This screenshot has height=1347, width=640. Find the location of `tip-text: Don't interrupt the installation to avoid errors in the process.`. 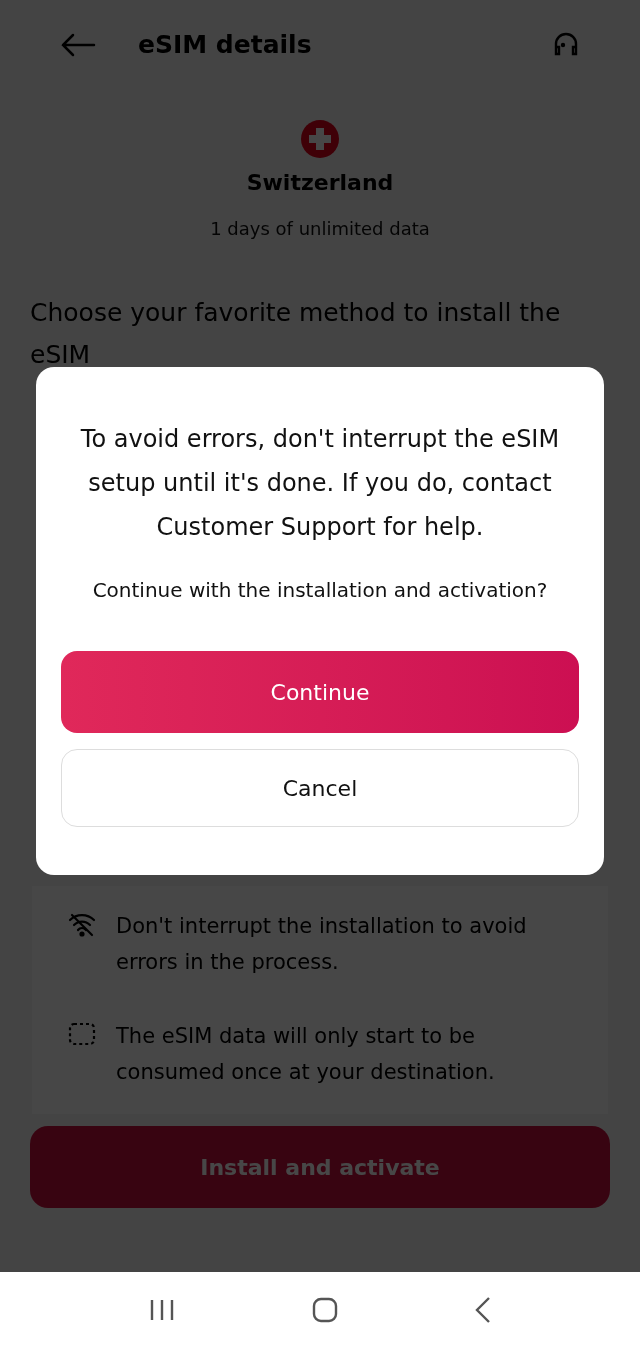

tip-text: Don't interrupt the installation to avoid errors in the process. is located at coordinates (322, 944).